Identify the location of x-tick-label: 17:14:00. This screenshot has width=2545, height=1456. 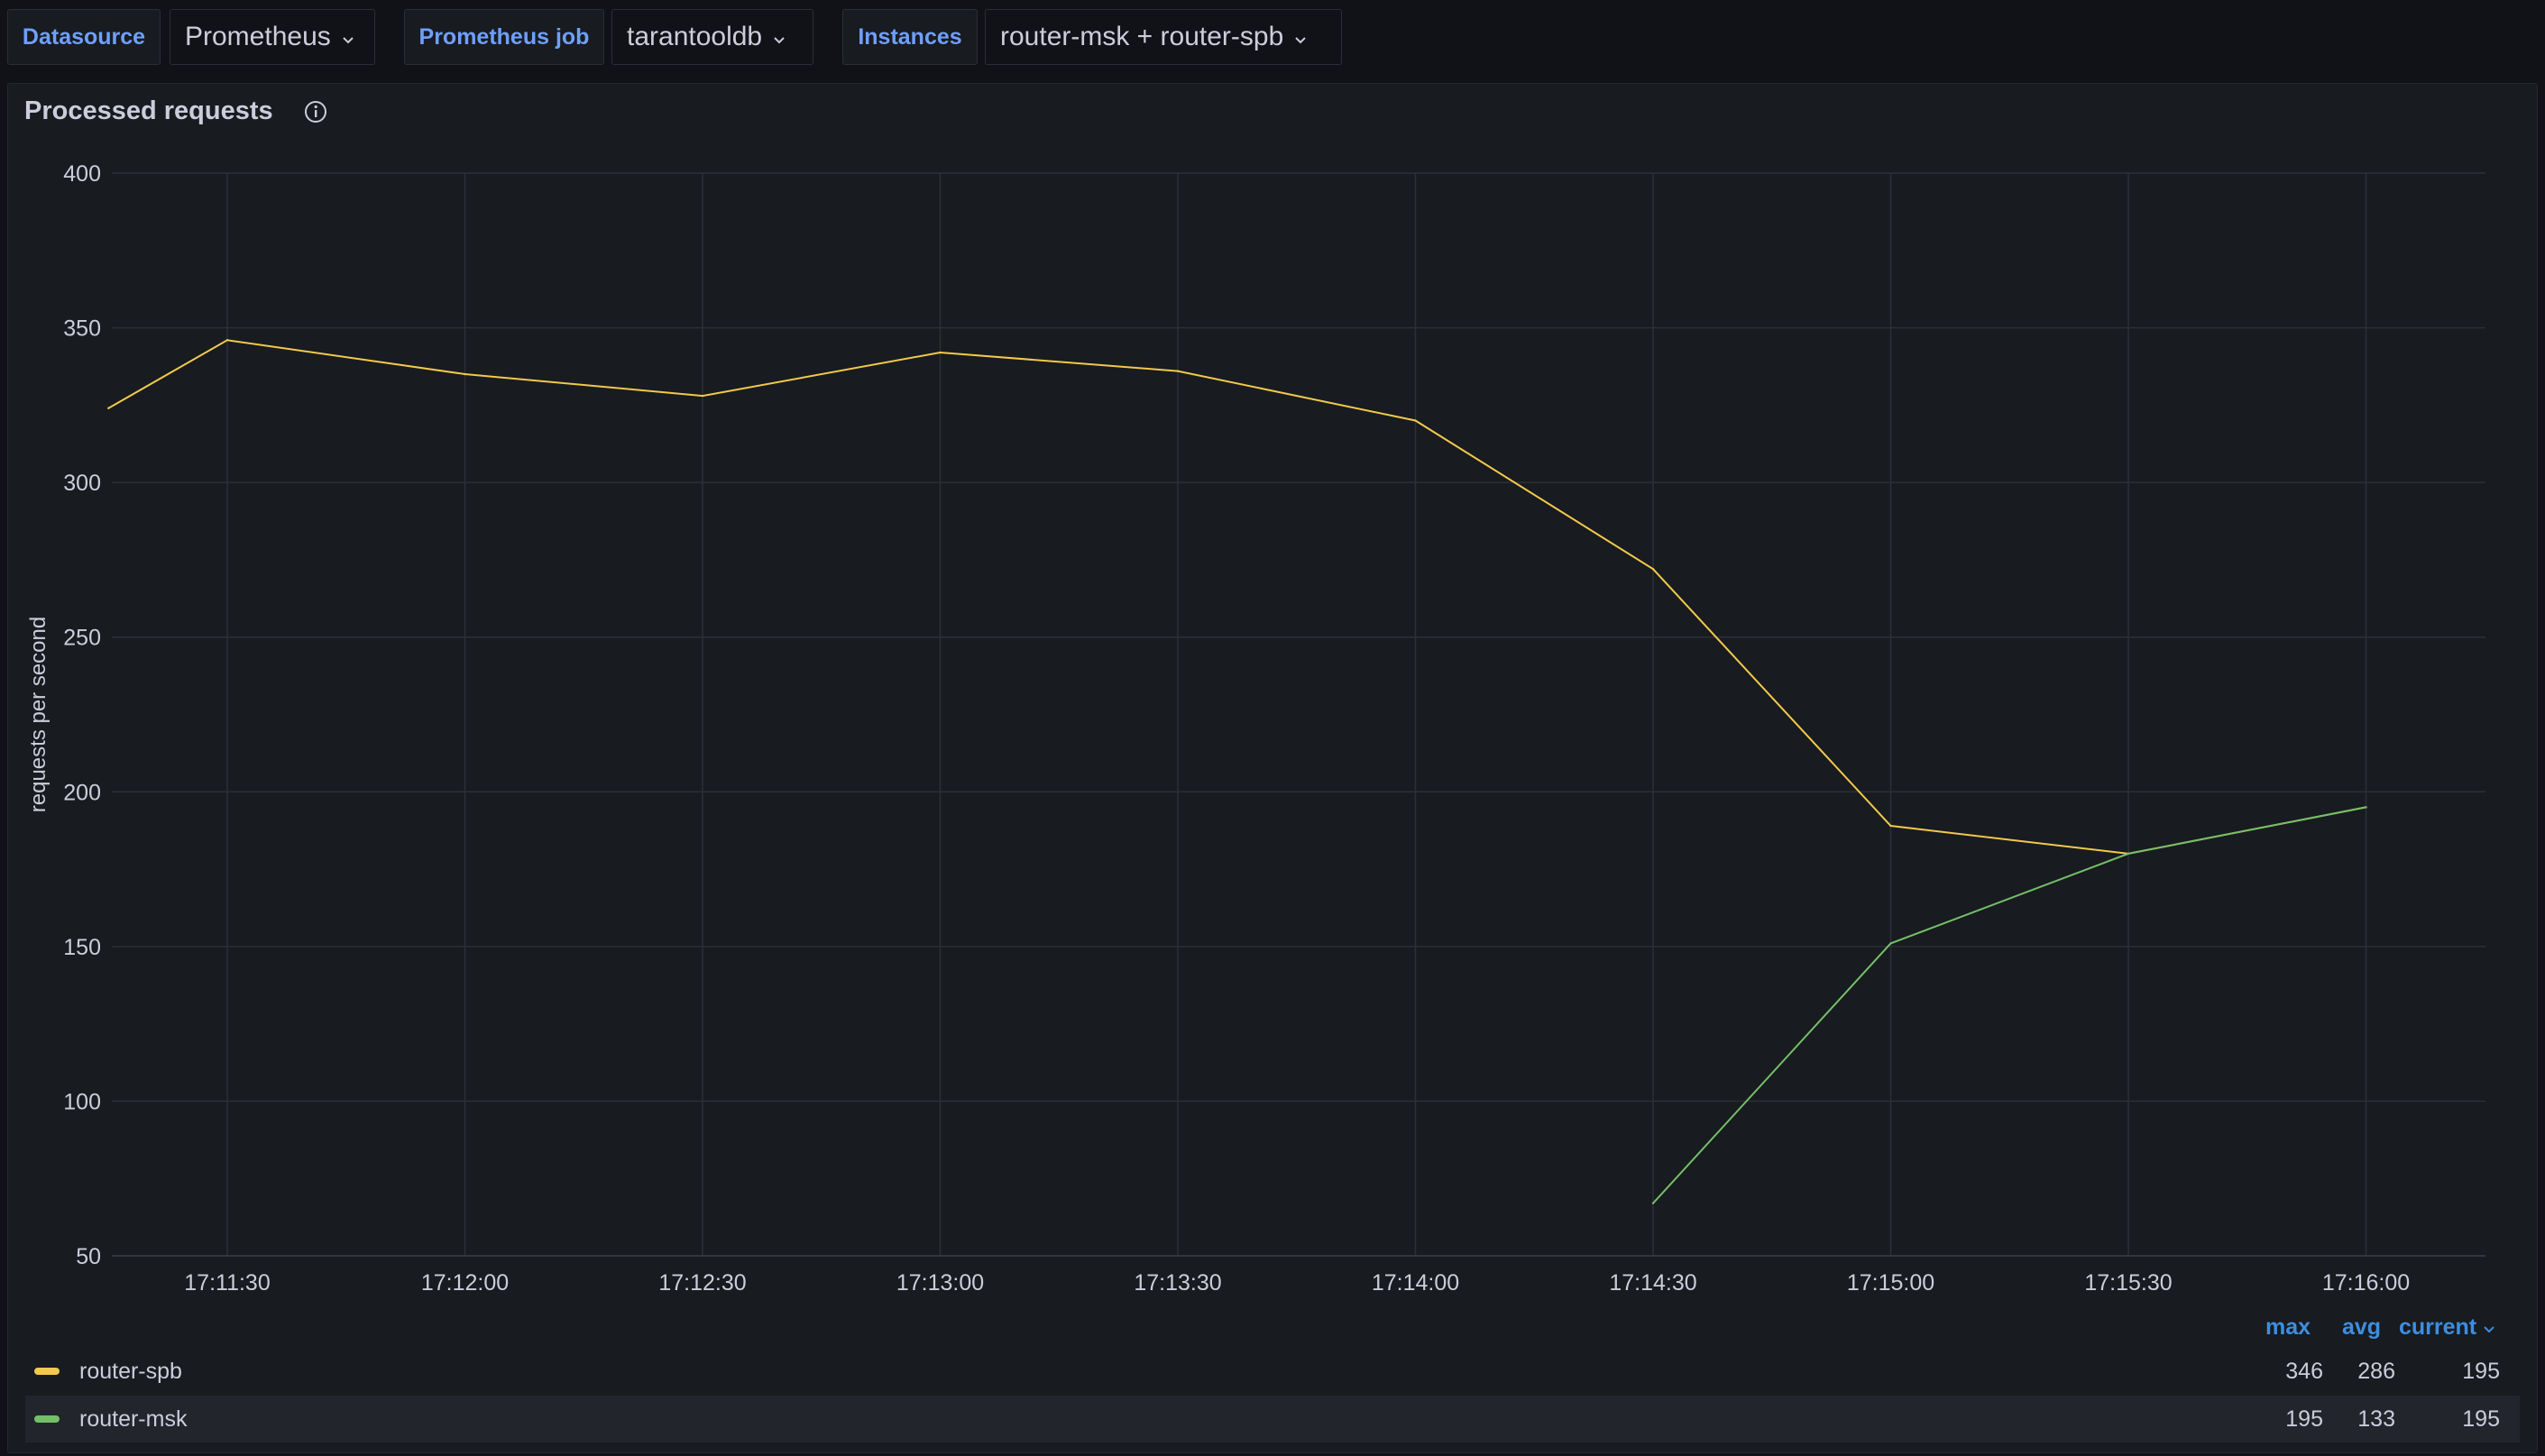
(1416, 1283).